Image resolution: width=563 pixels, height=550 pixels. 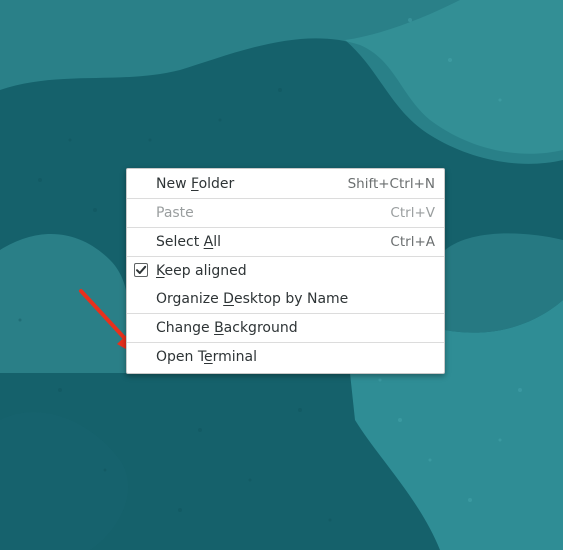 What do you see at coordinates (412, 213) in the screenshot?
I see `shortcut-label: Ctrl+V` at bounding box center [412, 213].